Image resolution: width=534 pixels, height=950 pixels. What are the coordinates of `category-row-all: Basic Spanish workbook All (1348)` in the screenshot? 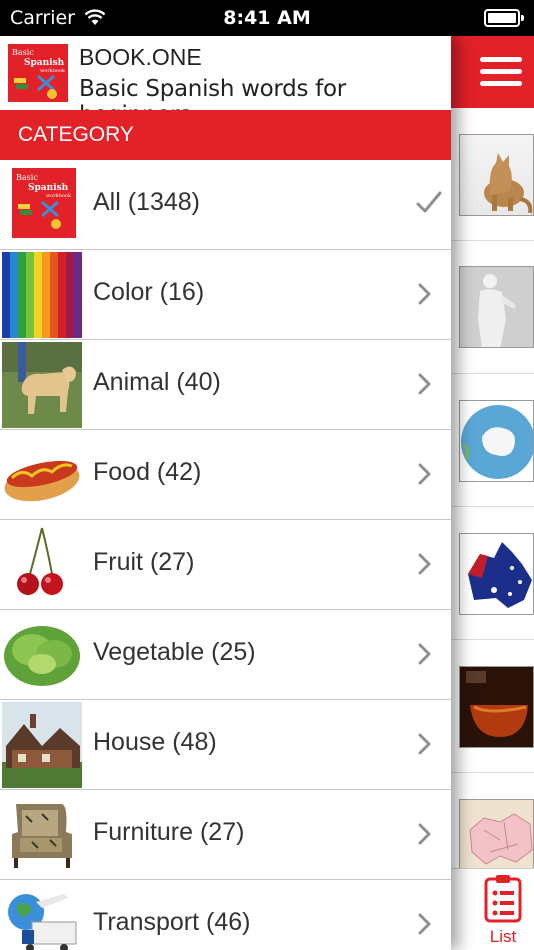 It's located at (225, 205).